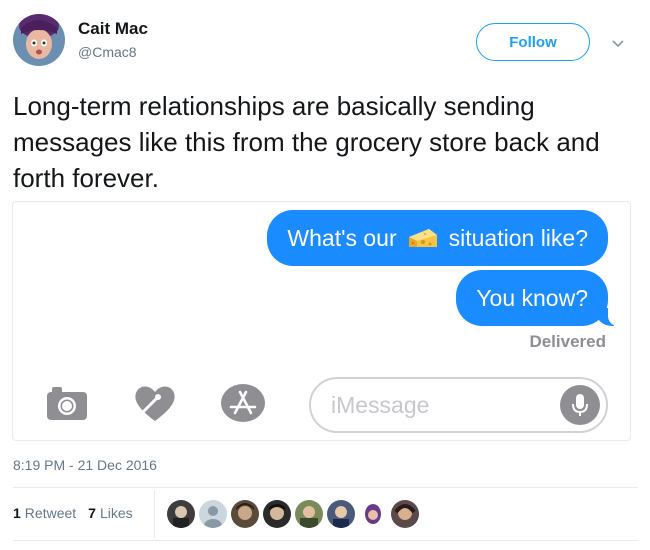  What do you see at coordinates (532, 297) in the screenshot?
I see `message-text: You know?` at bounding box center [532, 297].